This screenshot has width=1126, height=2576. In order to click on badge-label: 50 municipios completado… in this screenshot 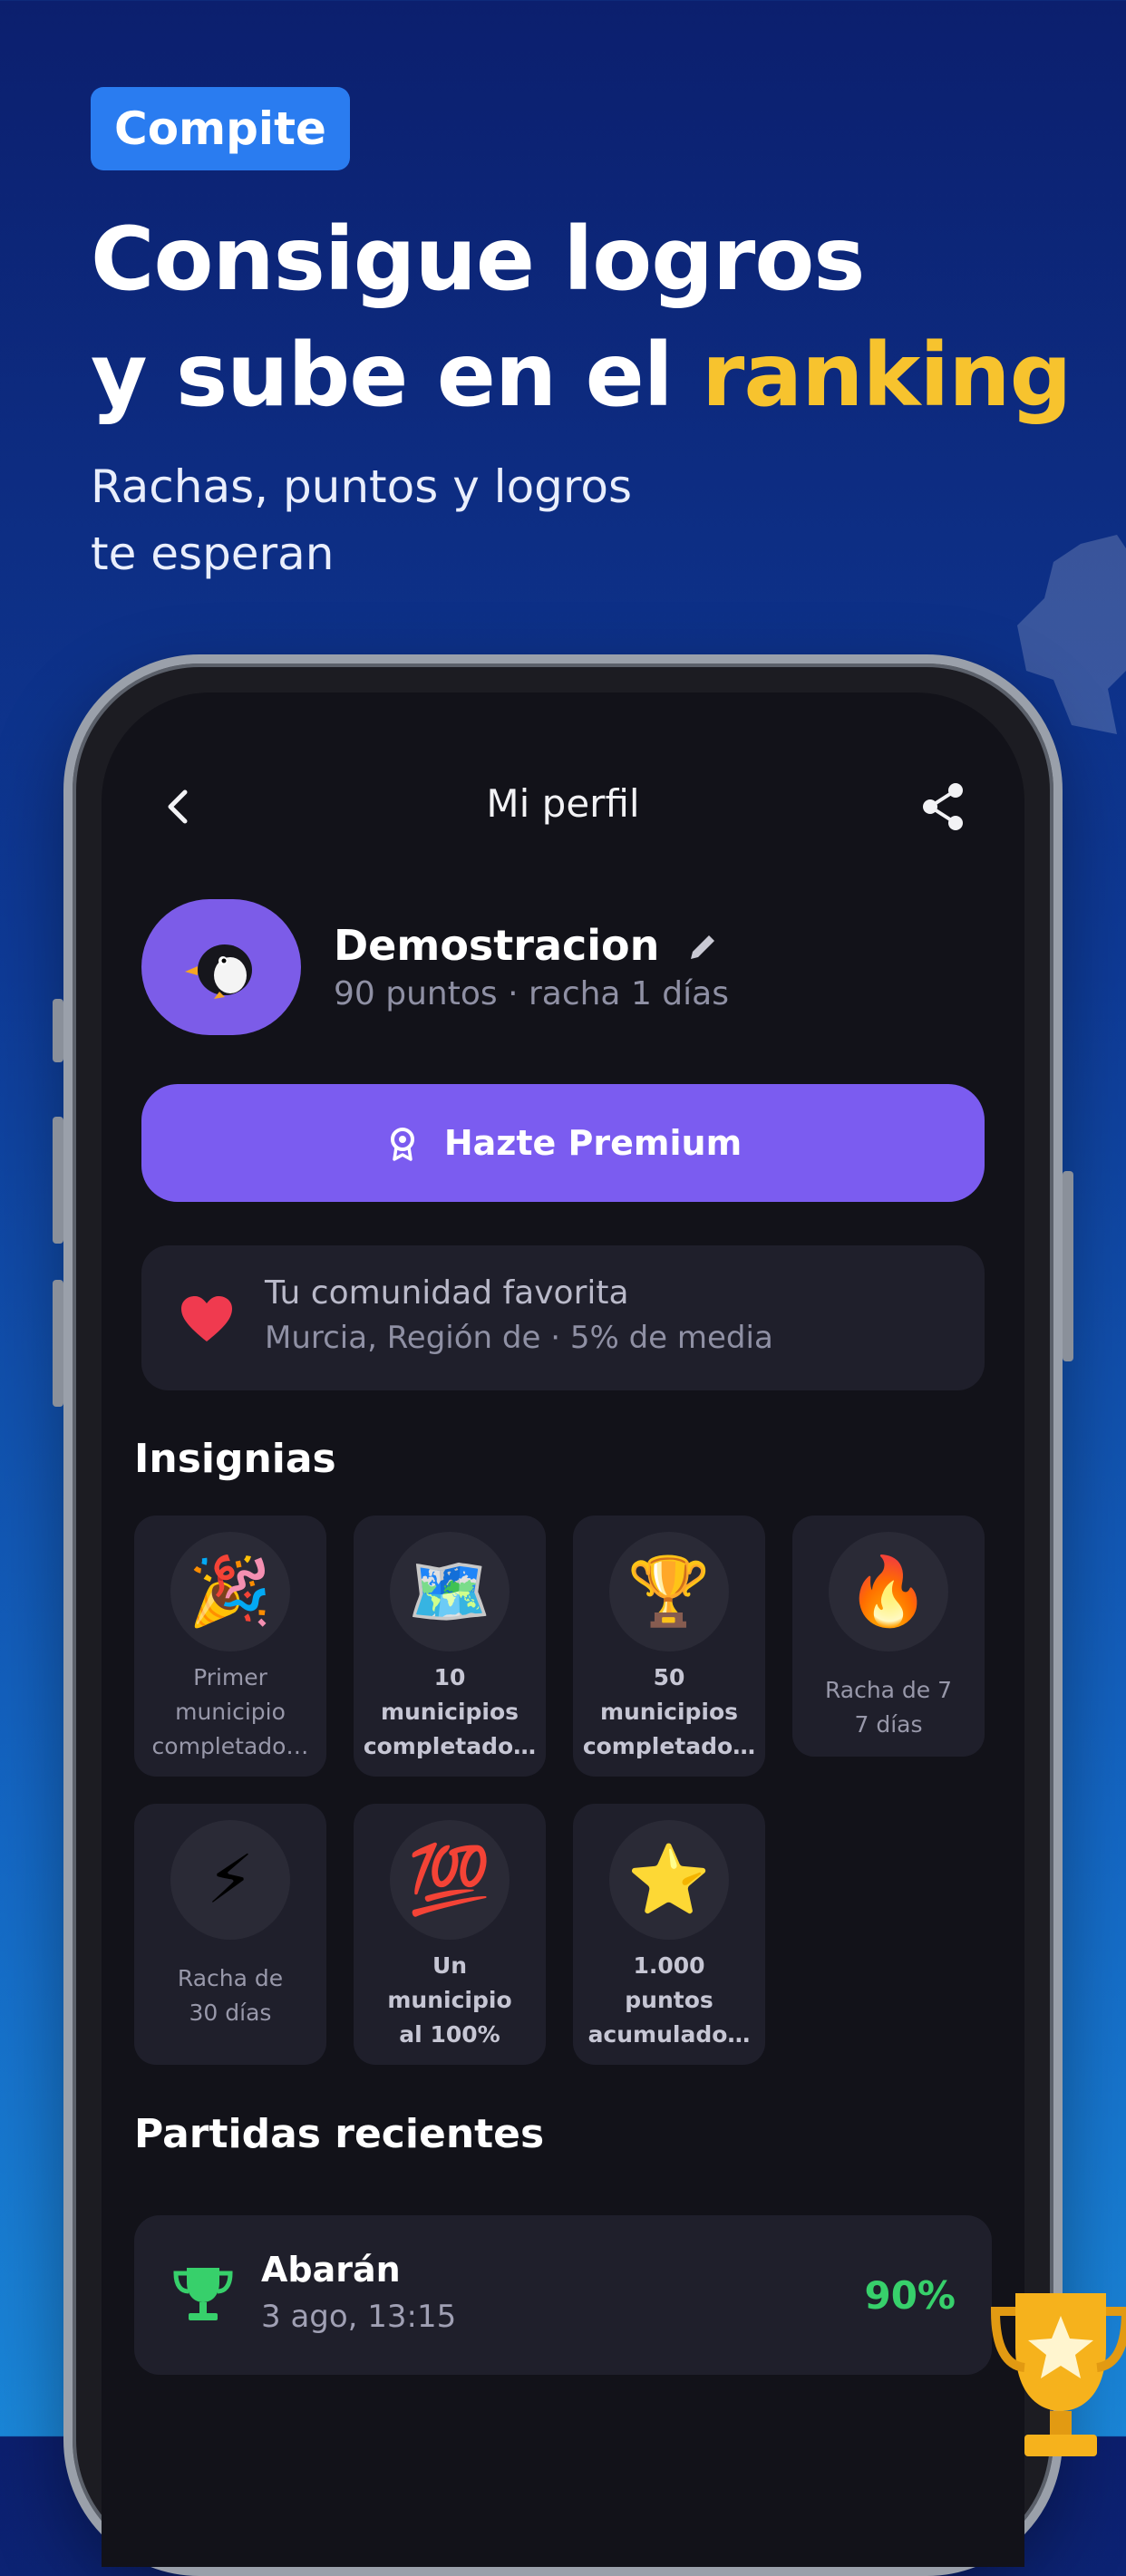, I will do `click(669, 1712)`.